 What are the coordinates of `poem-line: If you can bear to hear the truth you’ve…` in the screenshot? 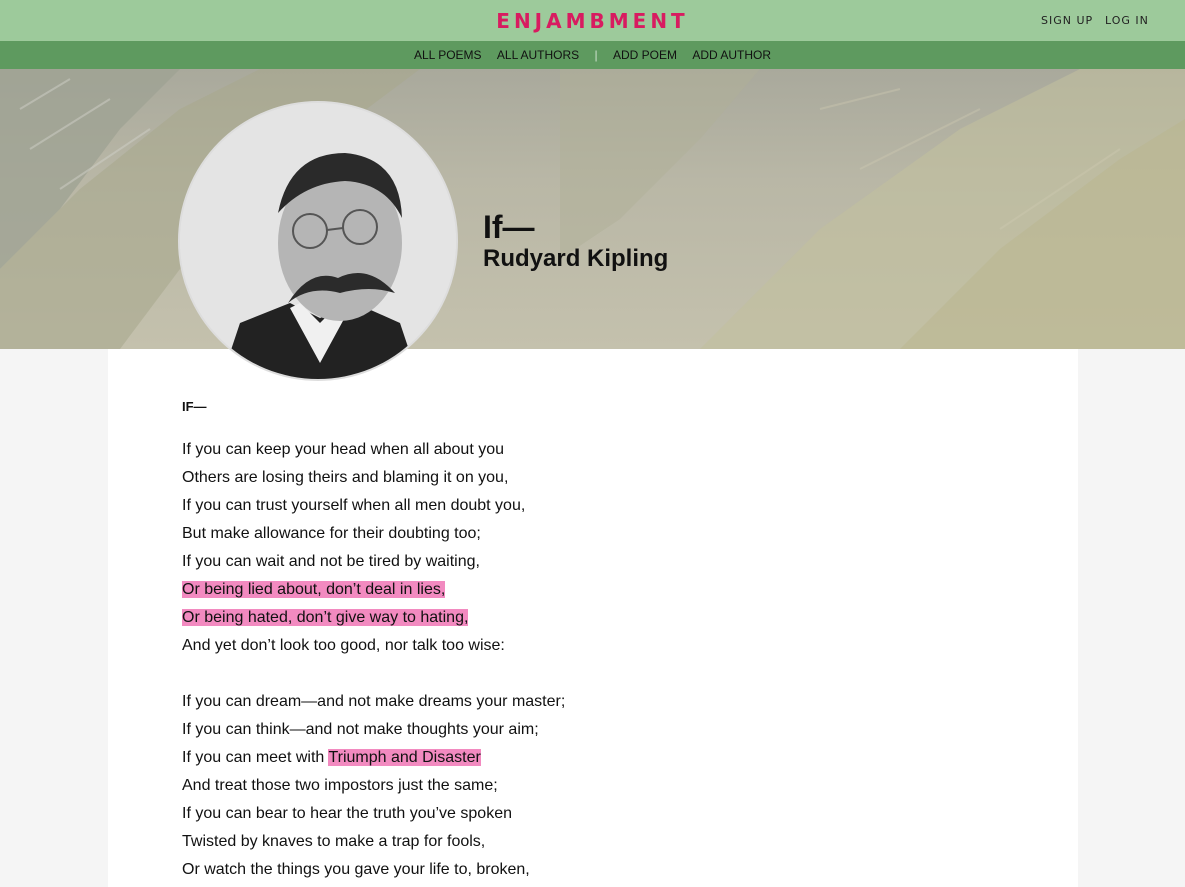 It's located at (532, 818).